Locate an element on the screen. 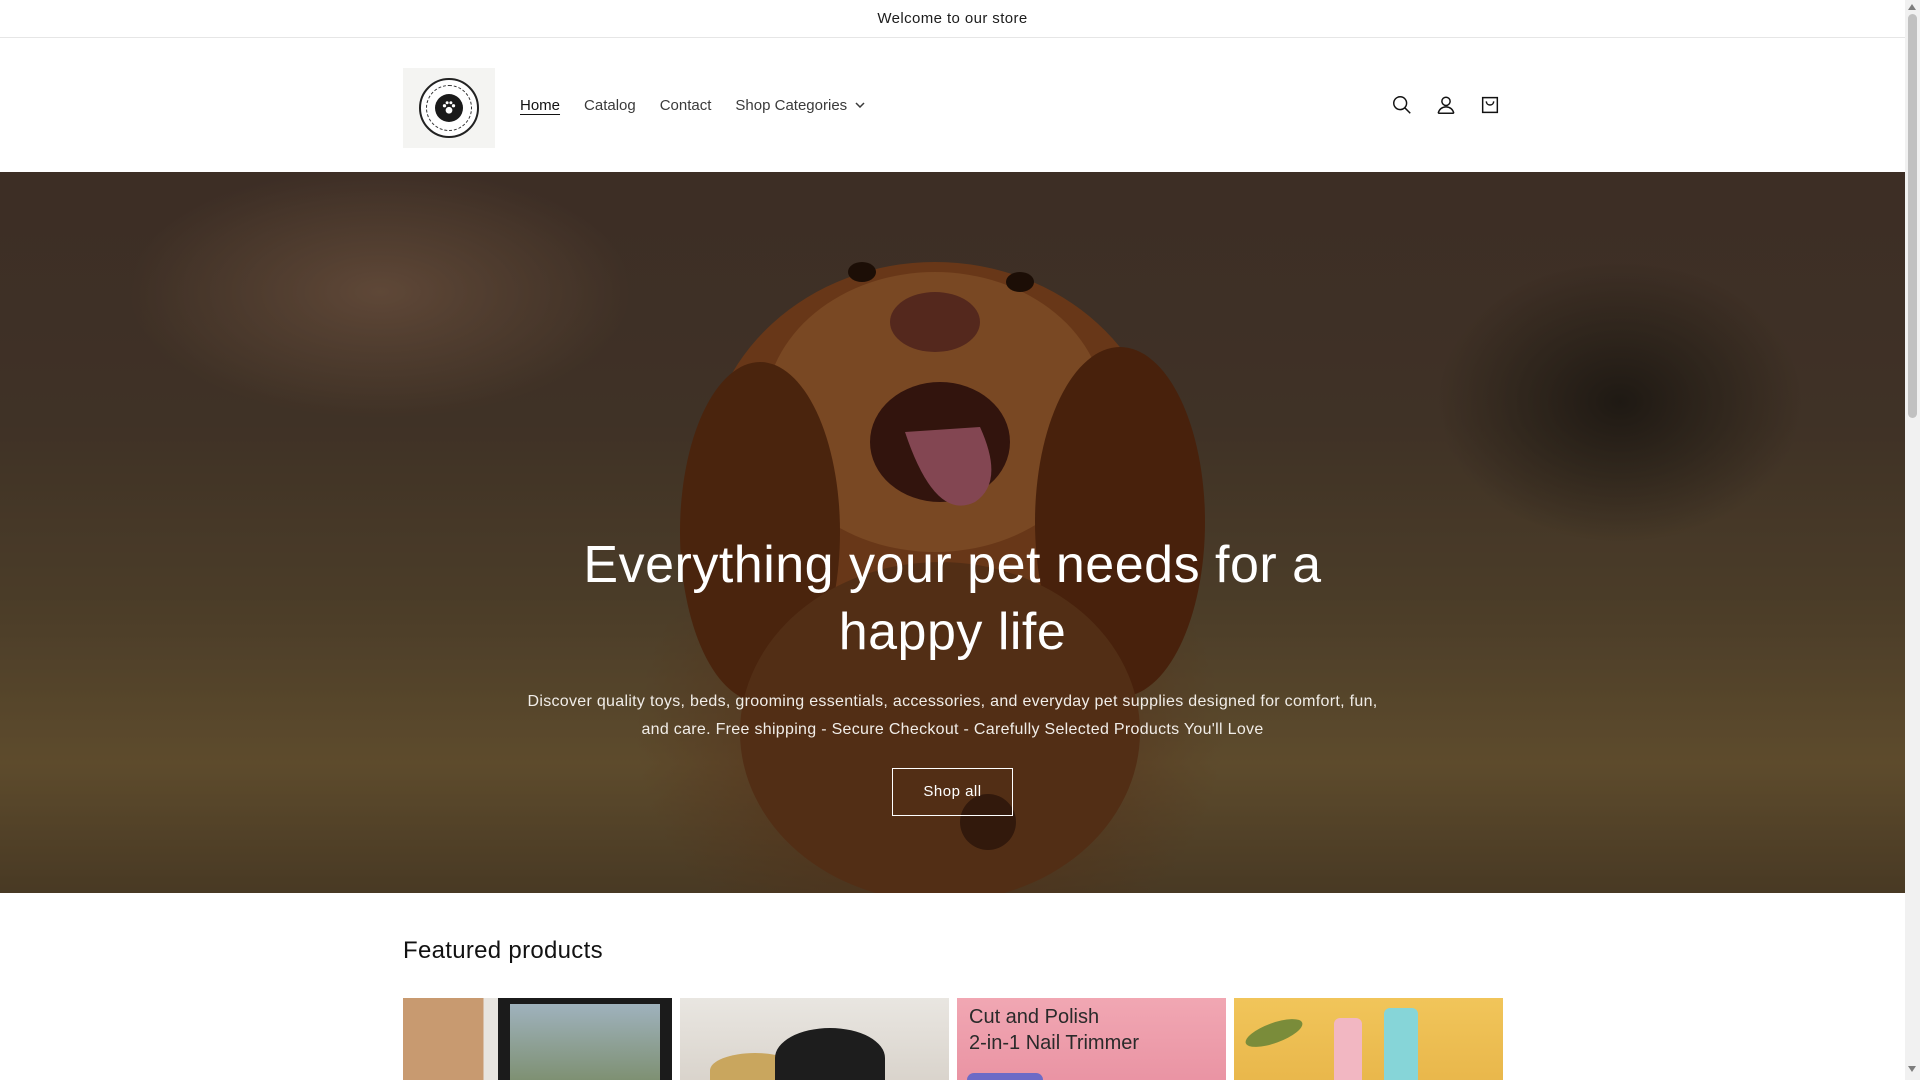 The image size is (1920, 1080). account-icon is located at coordinates (1446, 105).